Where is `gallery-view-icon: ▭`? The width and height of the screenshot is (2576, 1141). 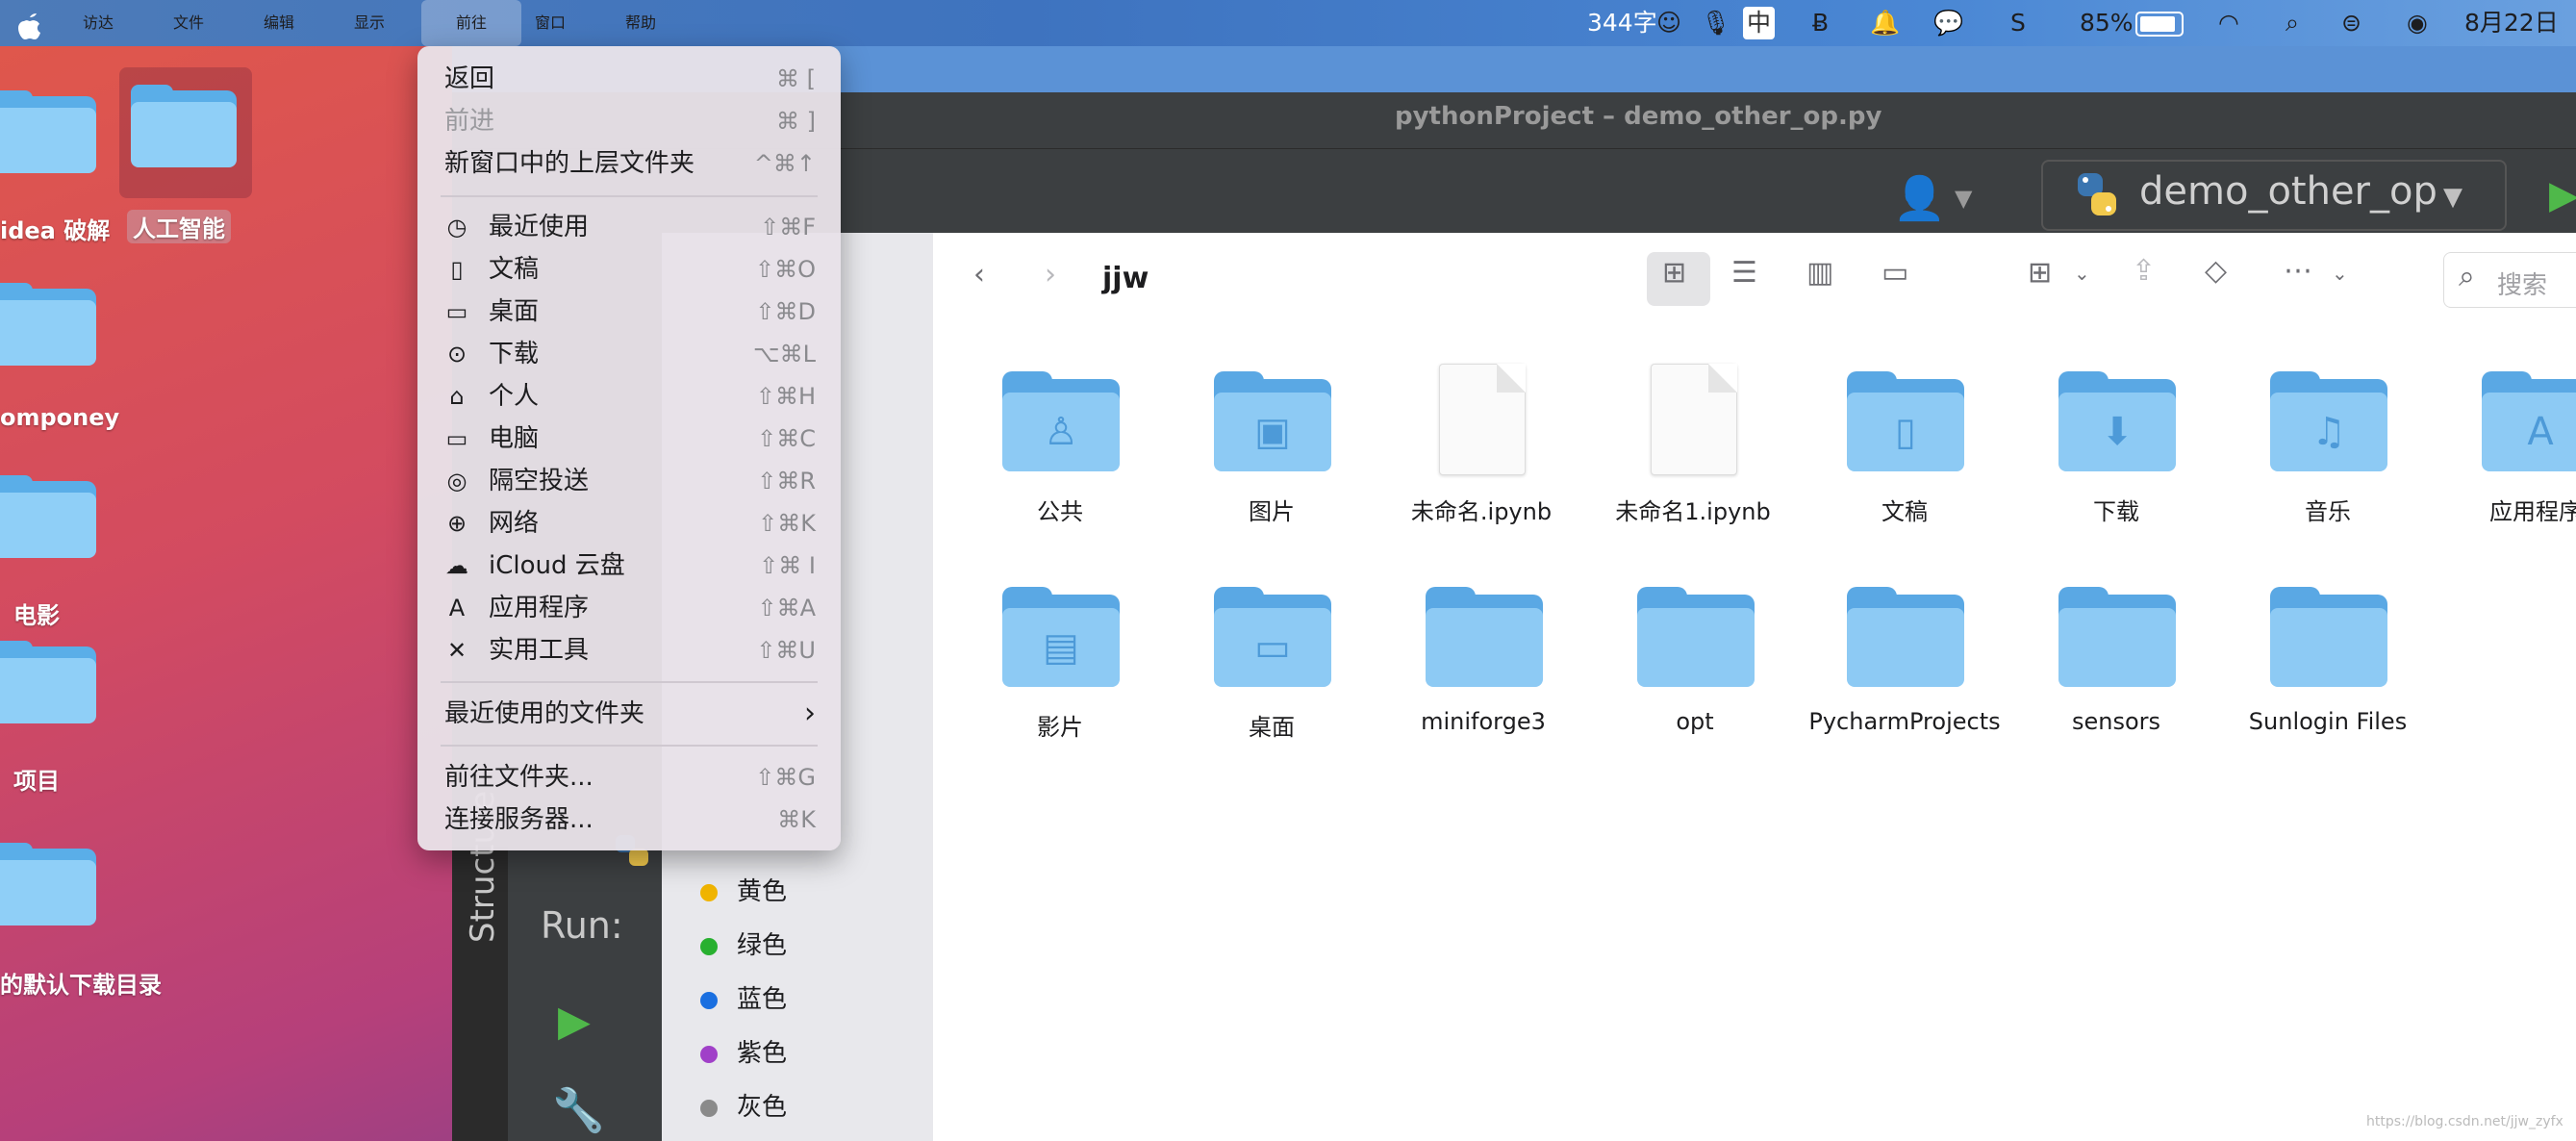 gallery-view-icon: ▭ is located at coordinates (1895, 273).